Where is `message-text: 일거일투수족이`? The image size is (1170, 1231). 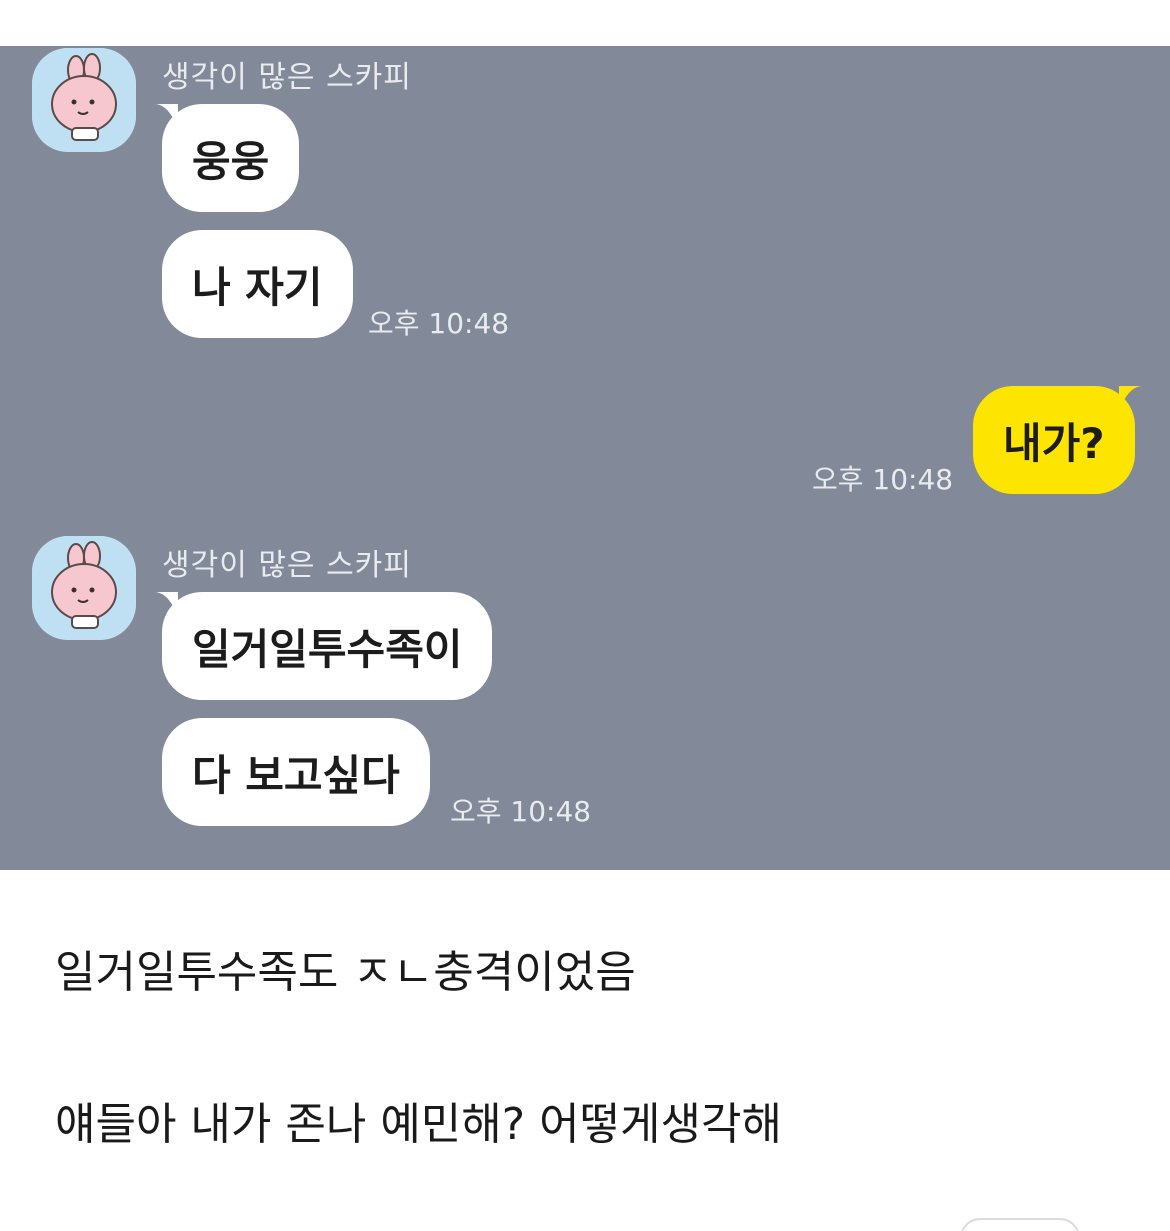
message-text: 일거일투수족이 is located at coordinates (327, 649).